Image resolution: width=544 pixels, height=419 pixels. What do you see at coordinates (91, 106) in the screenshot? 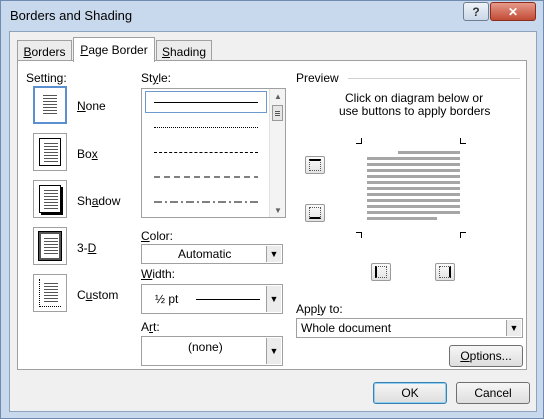
I see `setting-none-label: None` at bounding box center [91, 106].